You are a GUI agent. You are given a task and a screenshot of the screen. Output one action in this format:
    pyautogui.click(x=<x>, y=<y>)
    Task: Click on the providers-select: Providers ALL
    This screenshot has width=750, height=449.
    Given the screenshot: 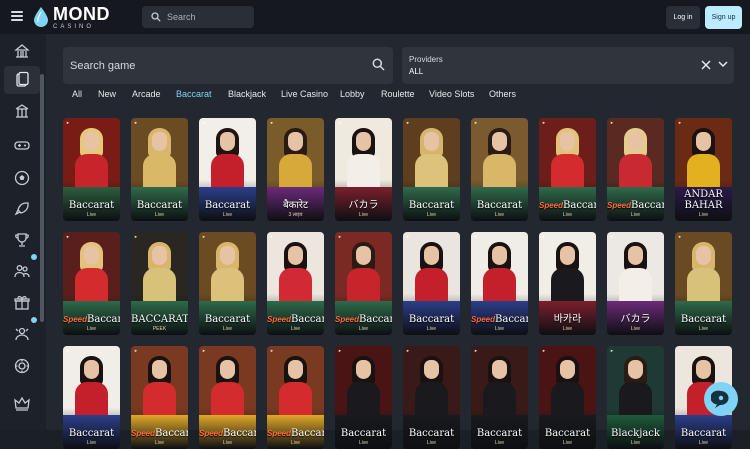 What is the action you would take?
    pyautogui.click(x=568, y=65)
    